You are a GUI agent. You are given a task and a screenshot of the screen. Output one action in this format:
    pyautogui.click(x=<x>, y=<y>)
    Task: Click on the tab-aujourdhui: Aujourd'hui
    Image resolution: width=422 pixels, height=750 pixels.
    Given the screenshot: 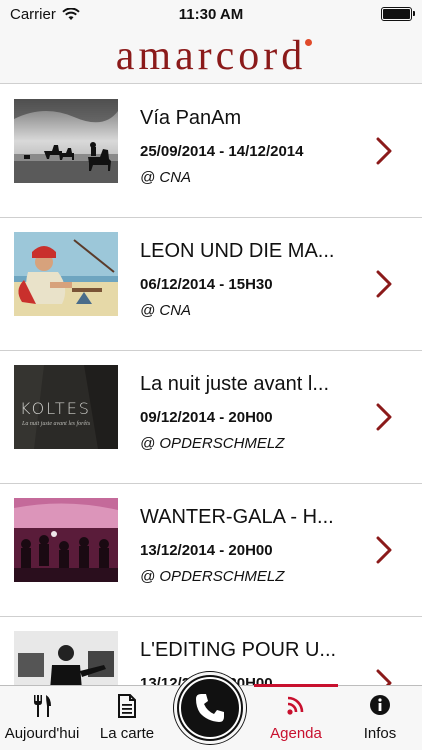 What is the action you would take?
    pyautogui.click(x=42, y=718)
    